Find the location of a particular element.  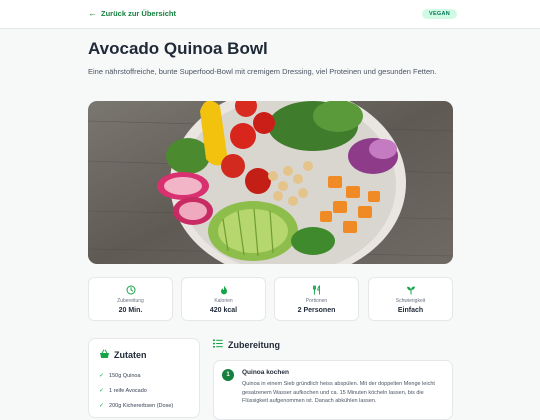

step-number: 1 is located at coordinates (228, 375).